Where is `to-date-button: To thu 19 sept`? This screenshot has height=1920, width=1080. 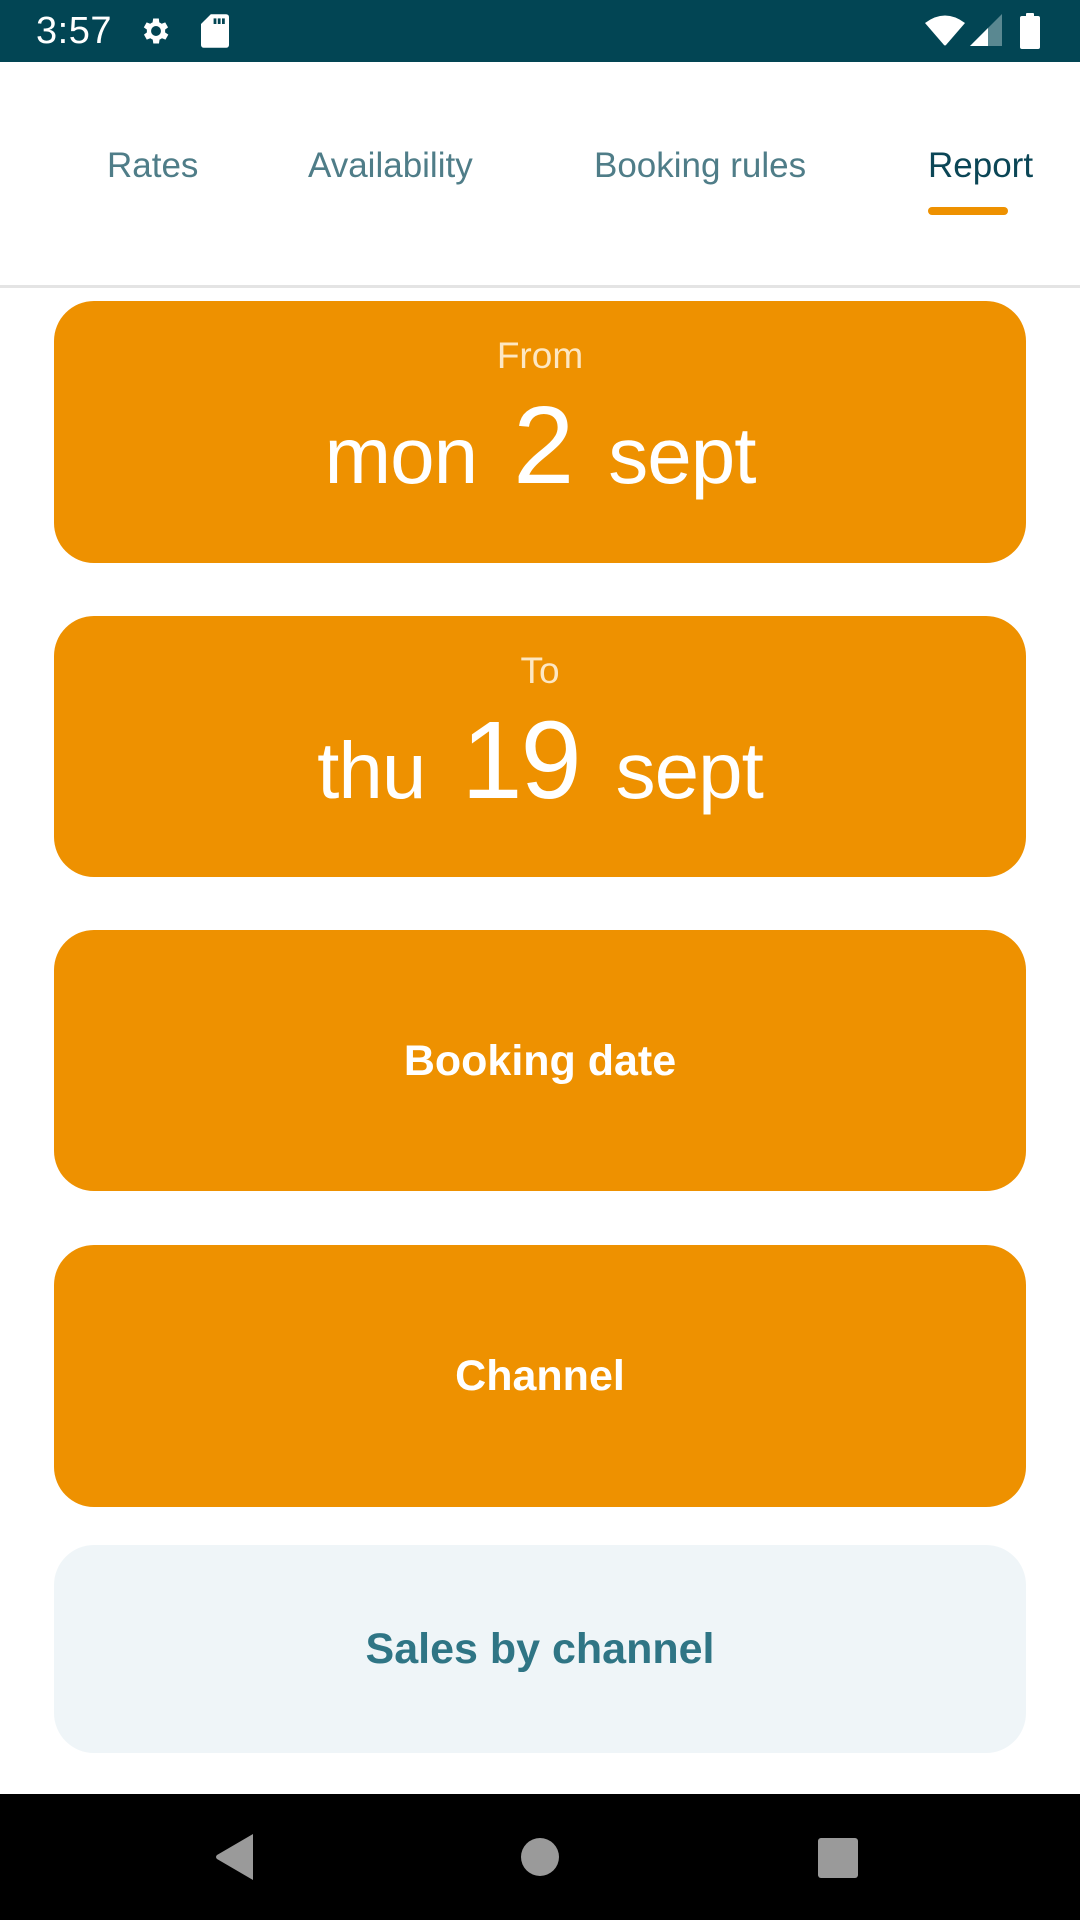 to-date-button: To thu 19 sept is located at coordinates (540, 746).